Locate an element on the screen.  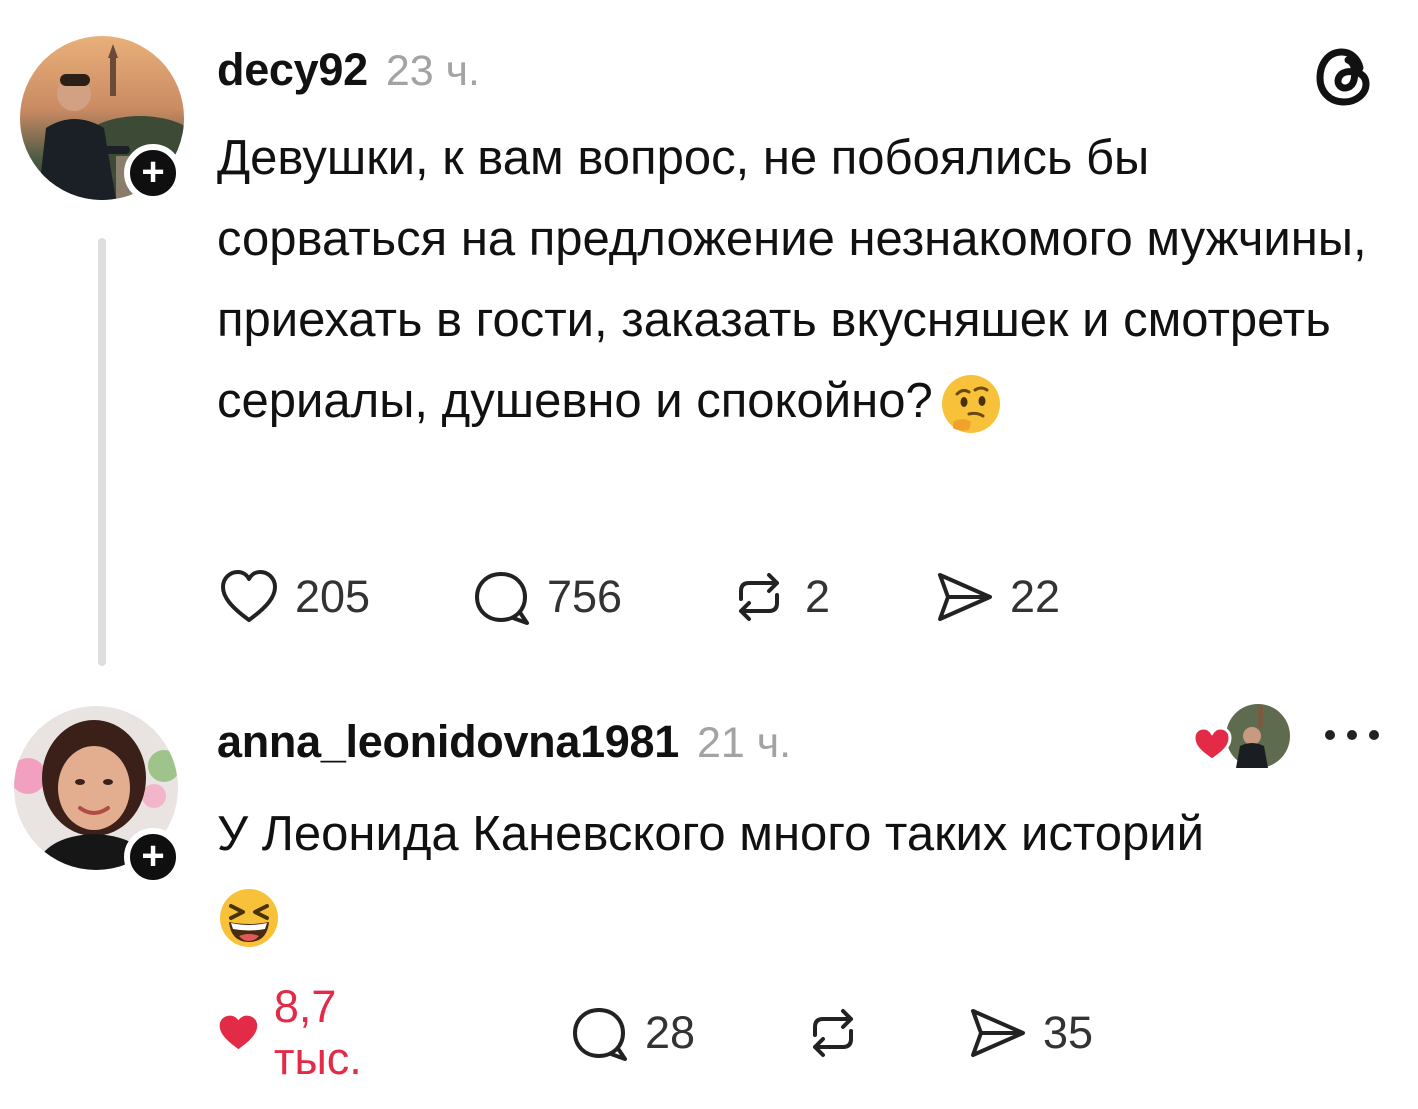
post-header: decy92 23 ч. is located at coordinates (348, 70).